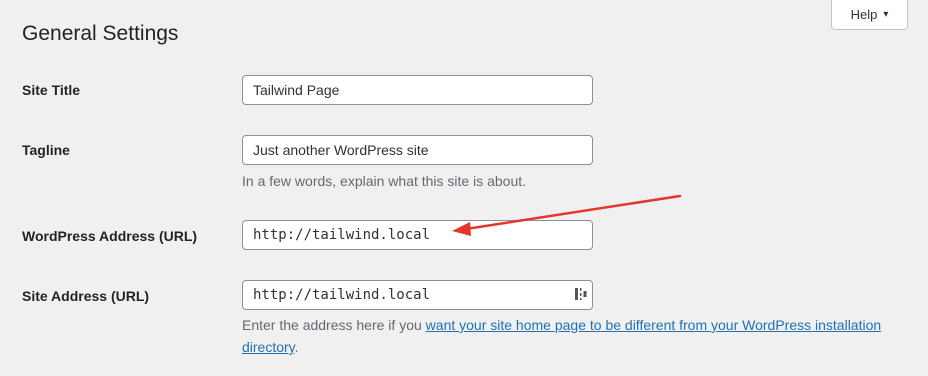  What do you see at coordinates (417, 295) in the screenshot?
I see `site-address-input` at bounding box center [417, 295].